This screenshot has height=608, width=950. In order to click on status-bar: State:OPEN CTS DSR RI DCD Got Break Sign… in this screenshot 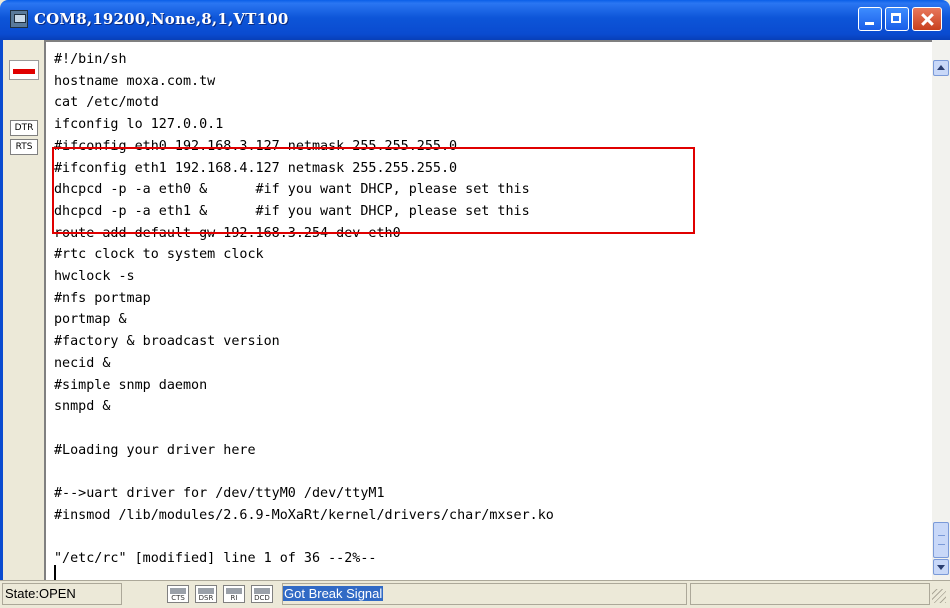, I will do `click(475, 594)`.